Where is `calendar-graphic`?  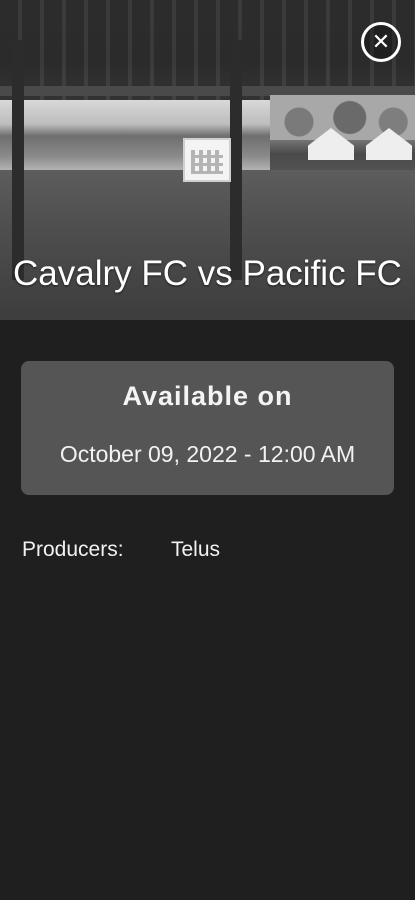 calendar-graphic is located at coordinates (207, 160).